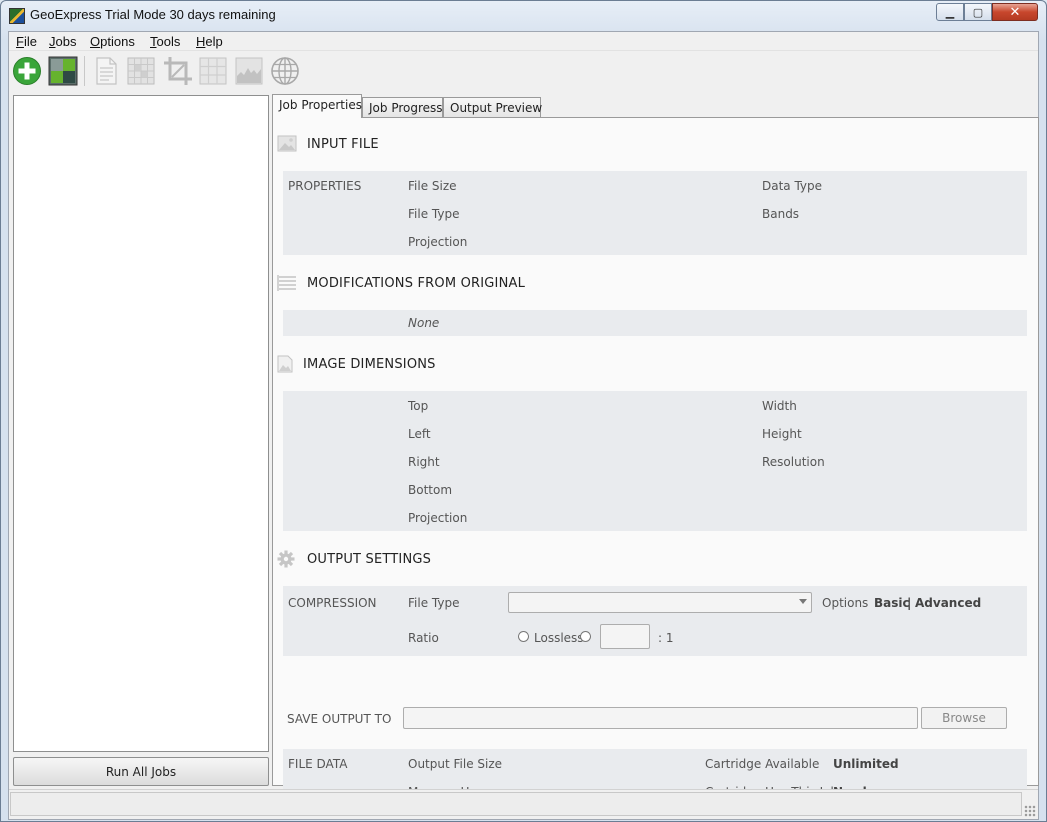 This screenshot has width=1047, height=822. Describe the element at coordinates (325, 186) in the screenshot. I see `properties-label: PROPERTIES` at that location.